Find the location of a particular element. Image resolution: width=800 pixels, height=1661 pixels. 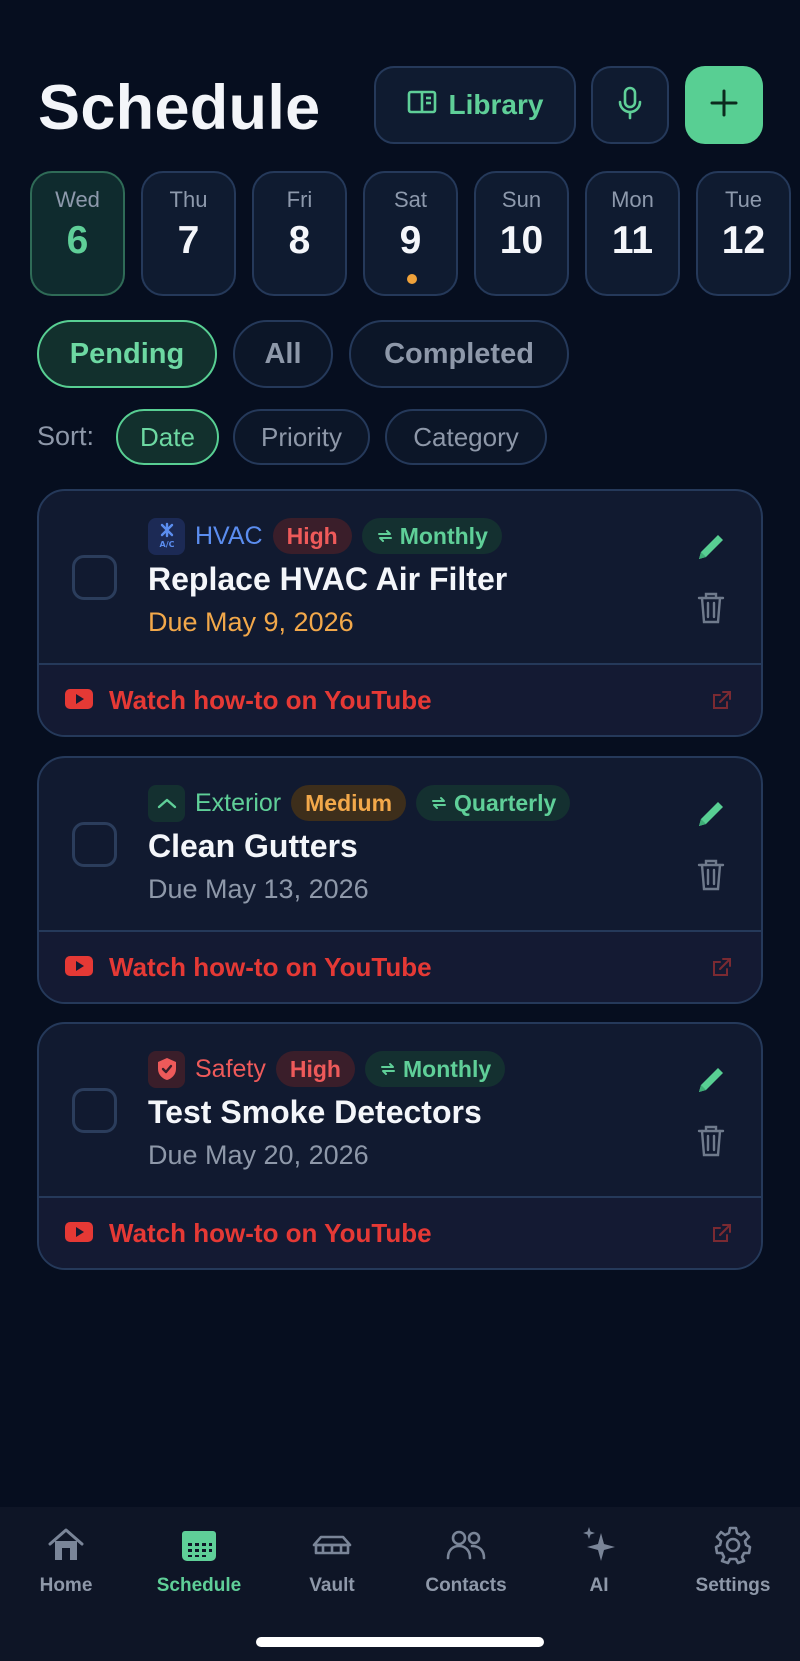

sort-category: Category is located at coordinates (466, 437).